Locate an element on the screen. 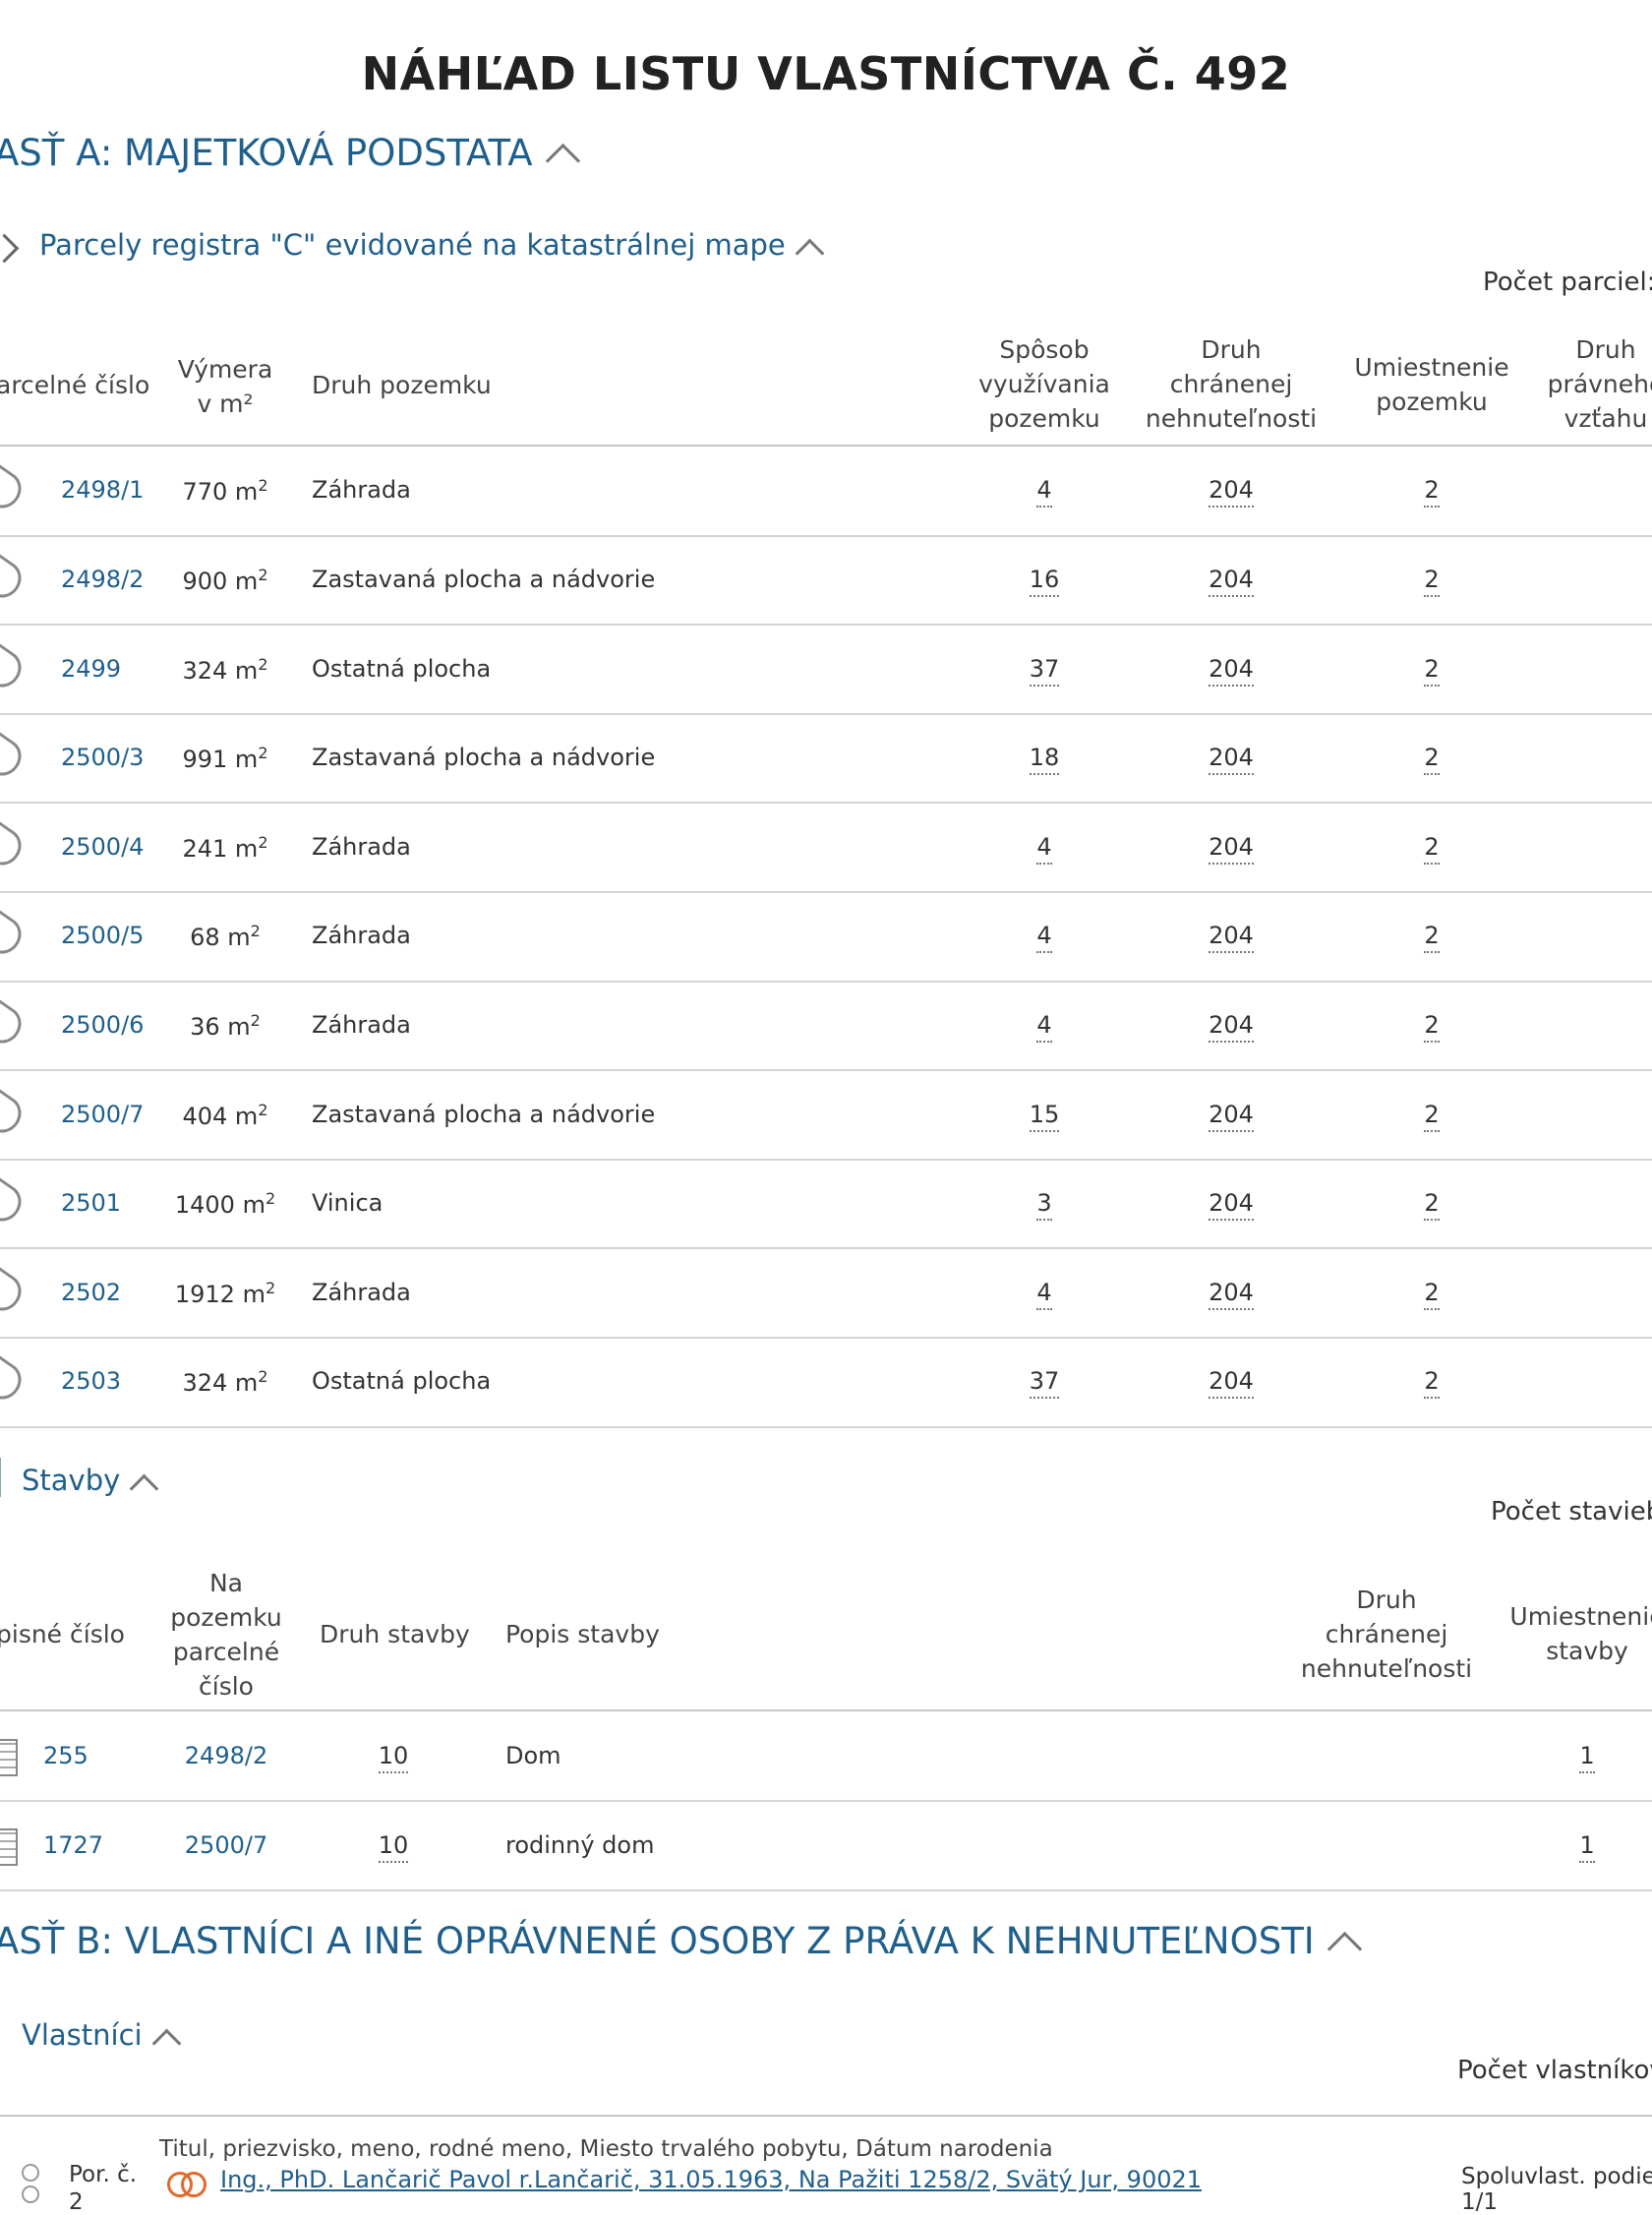  parcel-usage: 18 is located at coordinates (1044, 760).